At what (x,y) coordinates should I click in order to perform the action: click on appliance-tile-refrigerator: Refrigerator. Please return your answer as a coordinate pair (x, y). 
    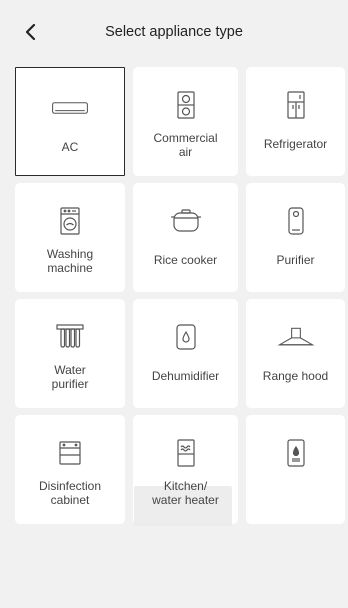
    Looking at the image, I should click on (295, 121).